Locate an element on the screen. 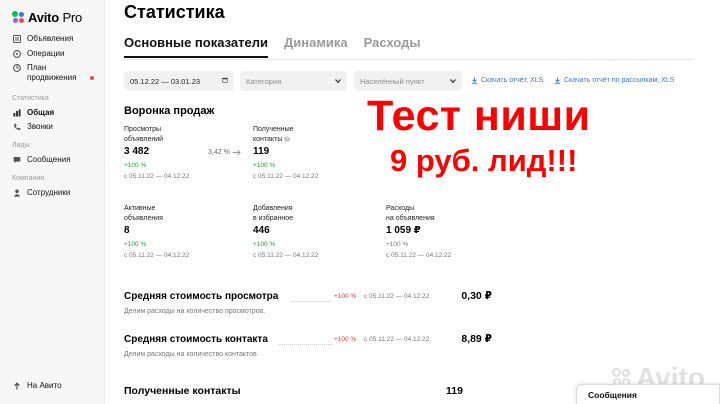  sidebar-item-operations: Операции is located at coordinates (38, 54).